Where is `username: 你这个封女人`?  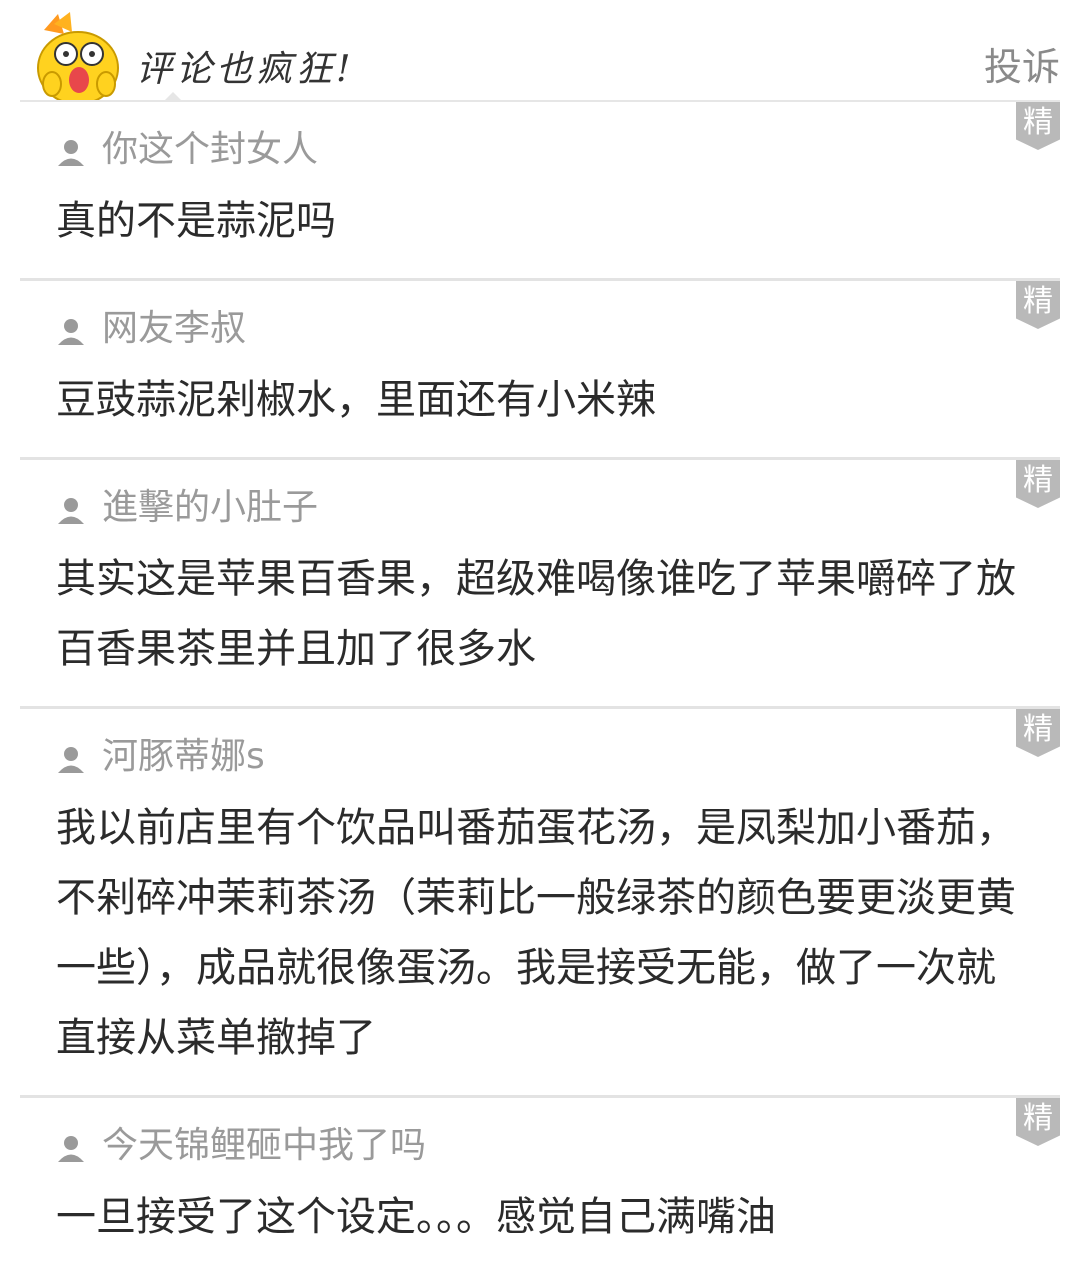
username: 你这个封女人 is located at coordinates (210, 150).